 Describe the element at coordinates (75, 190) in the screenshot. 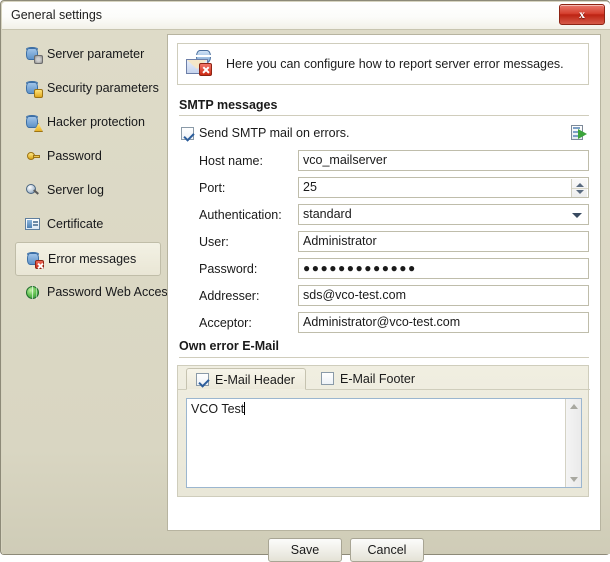

I see `sidebar-item-label: Server log` at that location.